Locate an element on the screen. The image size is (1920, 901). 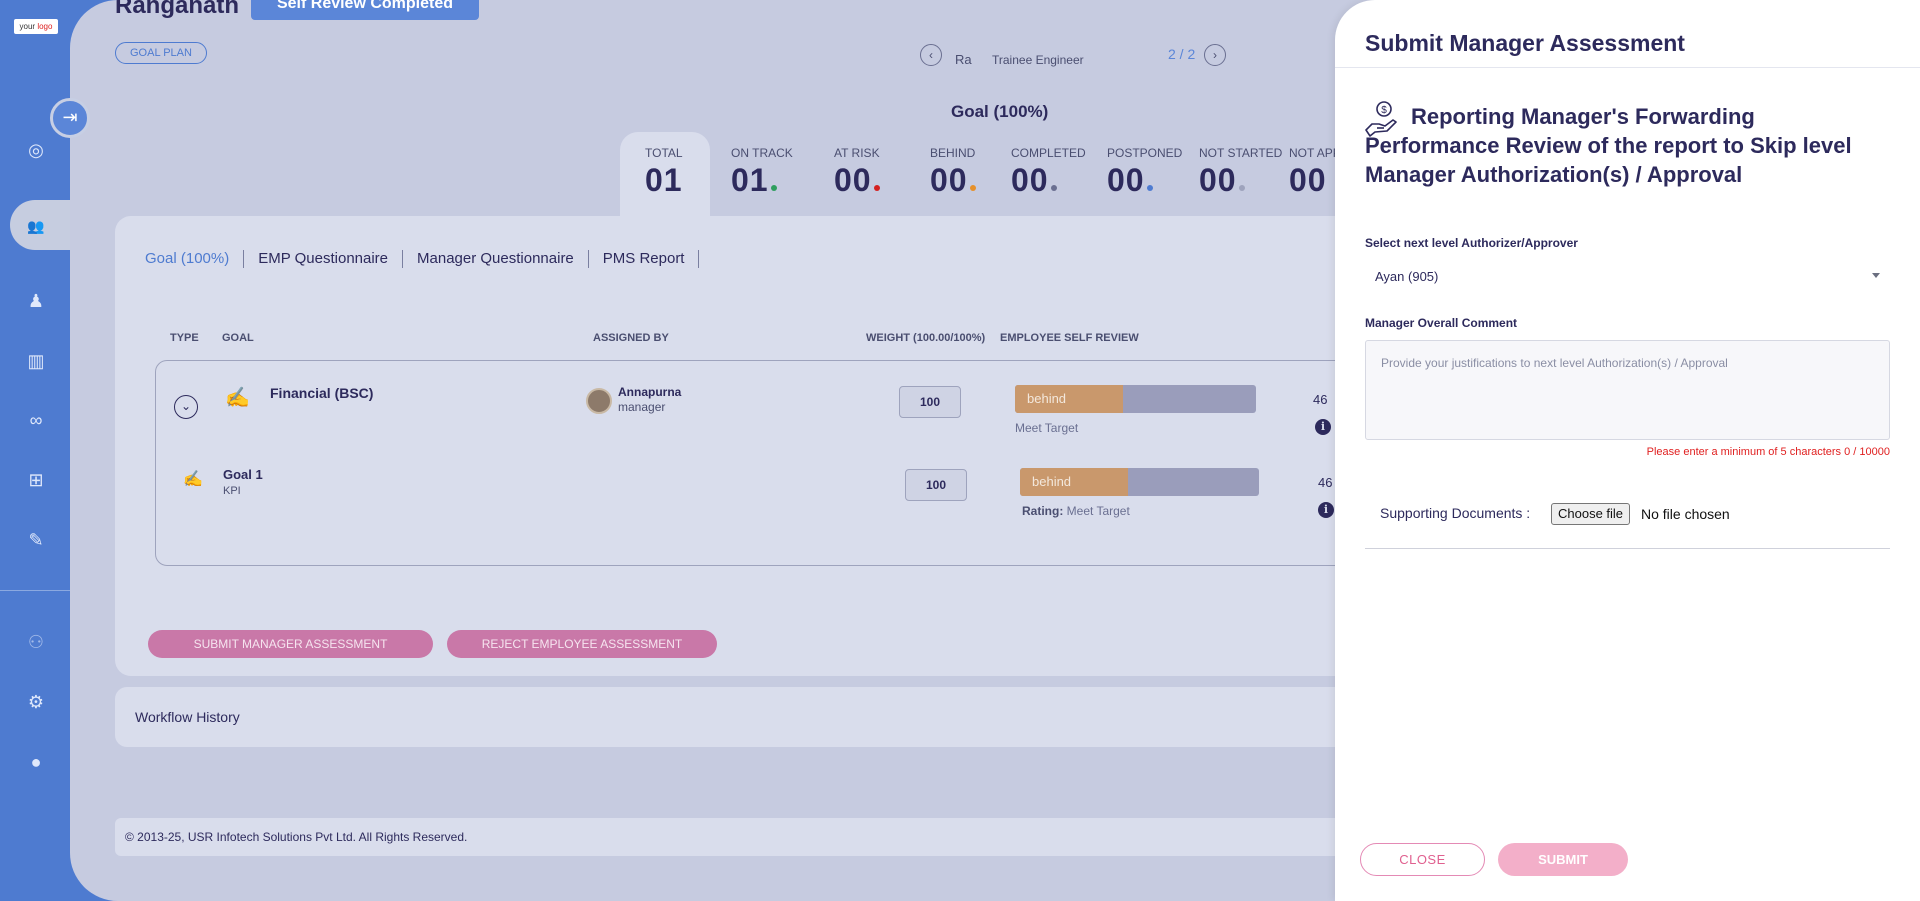
tab-manager-questionnaire: Manager Questionnaire is located at coordinates (496, 259).